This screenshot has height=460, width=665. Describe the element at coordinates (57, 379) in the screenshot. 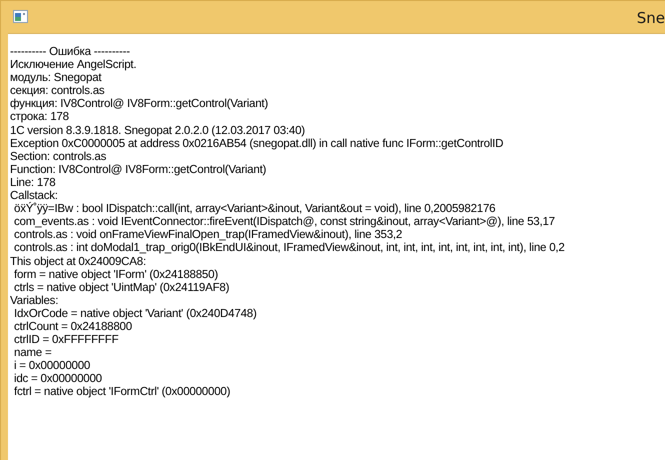

I see `text-line: idc = 0x00000000` at that location.